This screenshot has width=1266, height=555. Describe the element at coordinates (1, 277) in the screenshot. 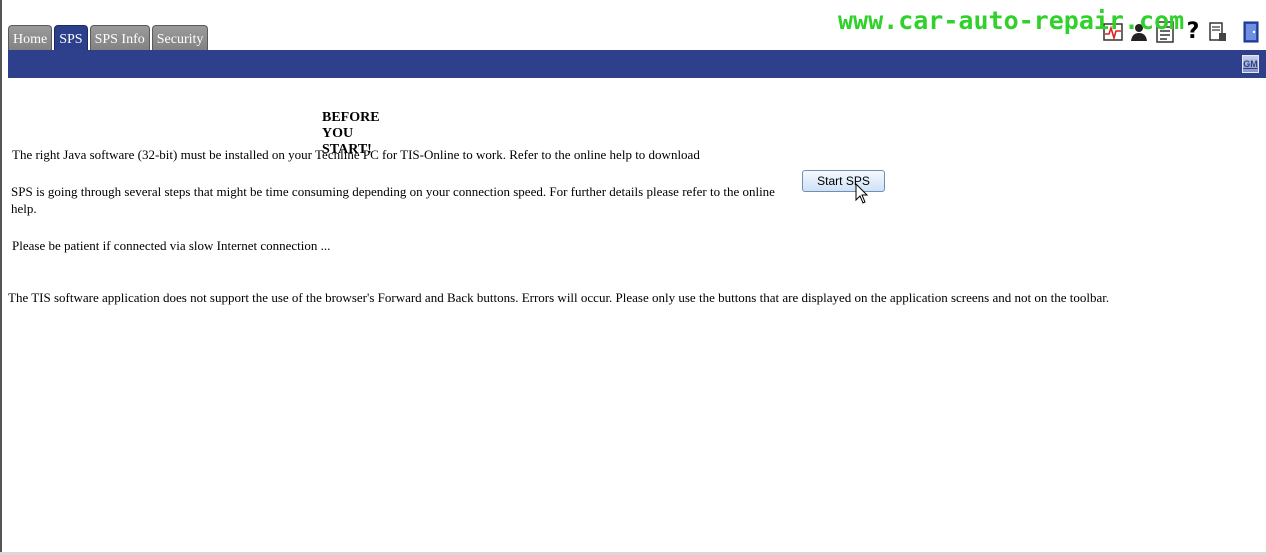

I see `window-left-border` at that location.